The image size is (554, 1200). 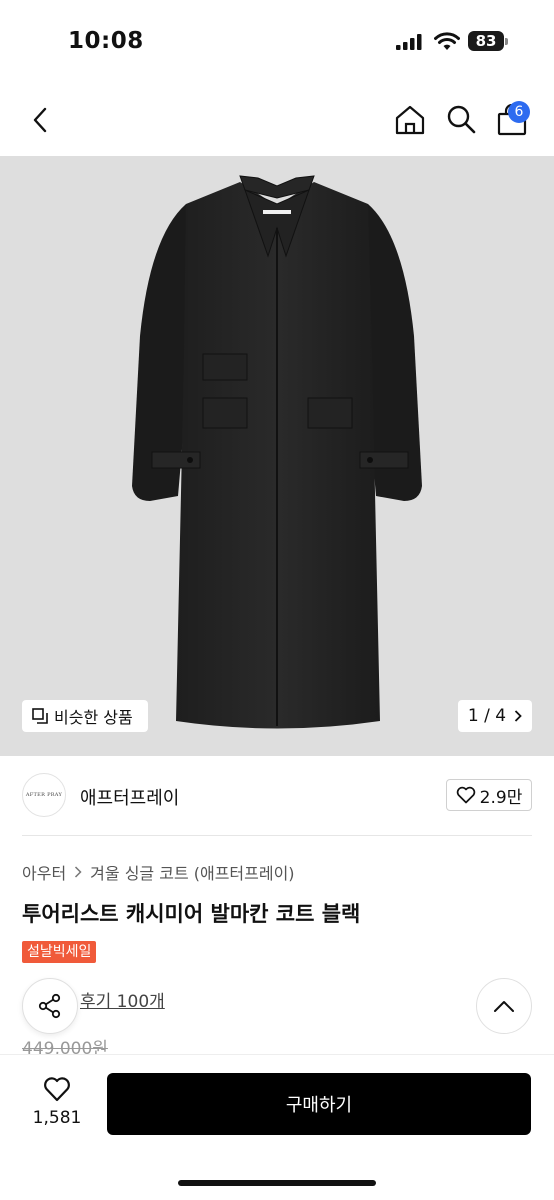 What do you see at coordinates (506, 41) in the screenshot?
I see `battery-cap` at bounding box center [506, 41].